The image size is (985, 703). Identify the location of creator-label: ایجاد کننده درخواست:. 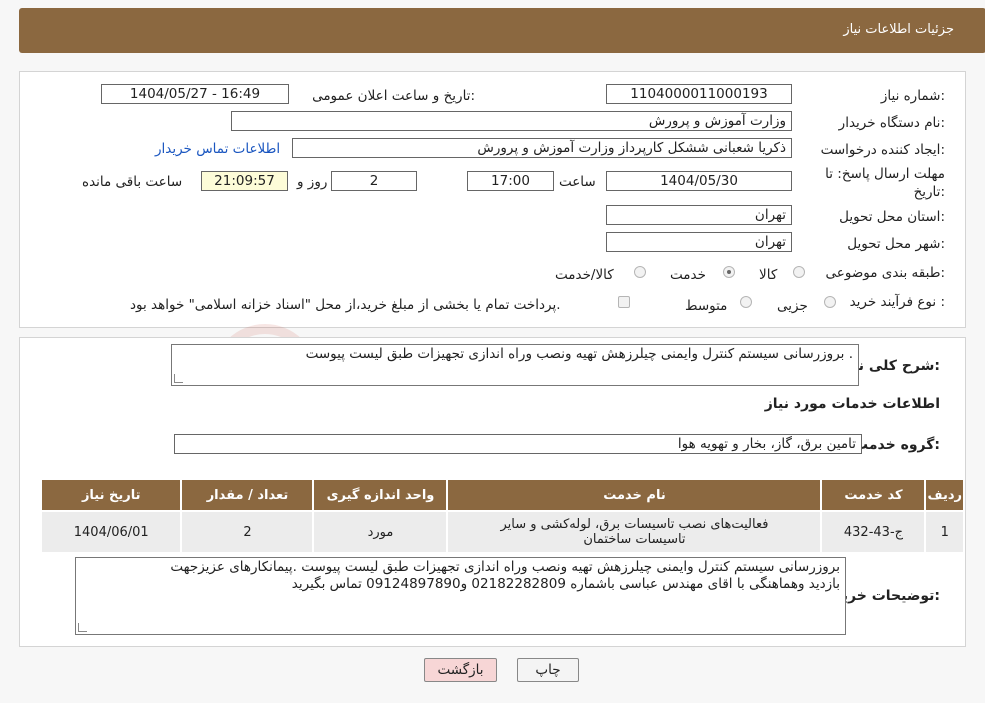
(882, 150).